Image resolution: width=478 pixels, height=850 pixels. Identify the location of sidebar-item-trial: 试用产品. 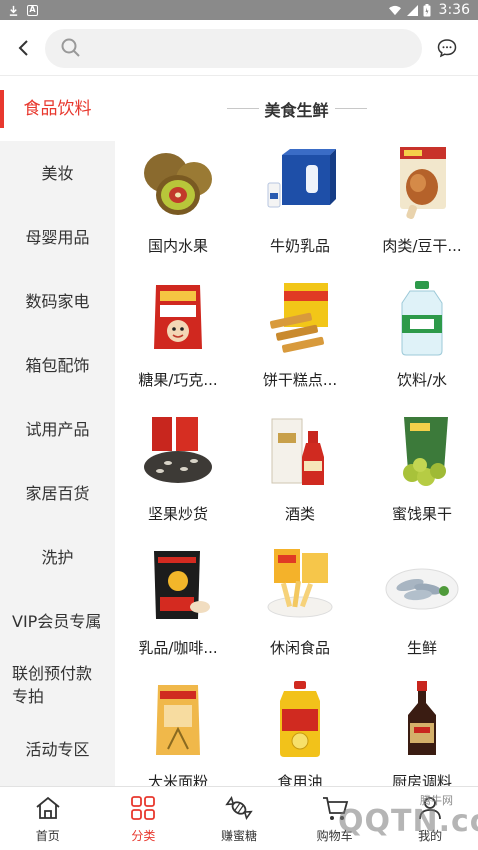
(57, 429).